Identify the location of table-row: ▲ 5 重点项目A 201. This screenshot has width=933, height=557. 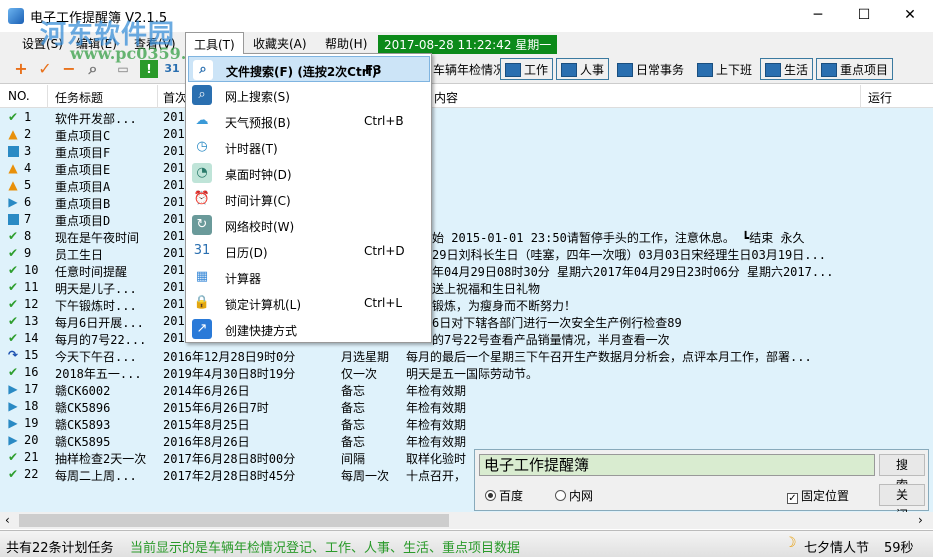
(466, 185).